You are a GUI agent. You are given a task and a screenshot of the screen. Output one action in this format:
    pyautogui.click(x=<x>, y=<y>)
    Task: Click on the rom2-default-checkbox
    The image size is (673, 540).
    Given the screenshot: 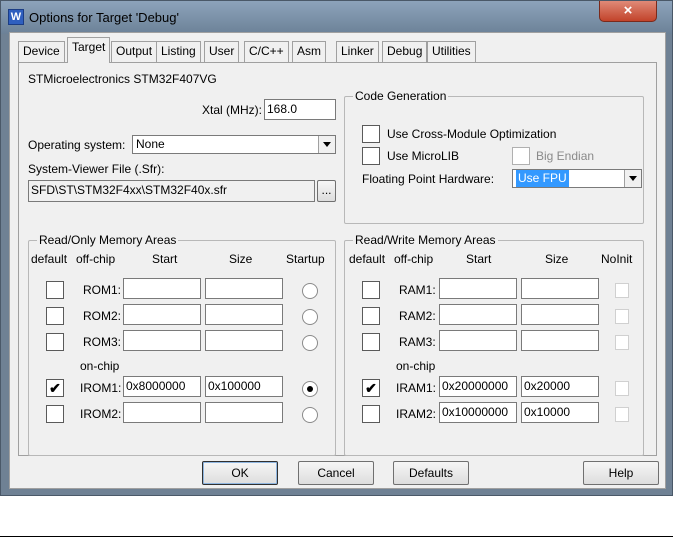 What is the action you would take?
    pyautogui.click(x=55, y=316)
    